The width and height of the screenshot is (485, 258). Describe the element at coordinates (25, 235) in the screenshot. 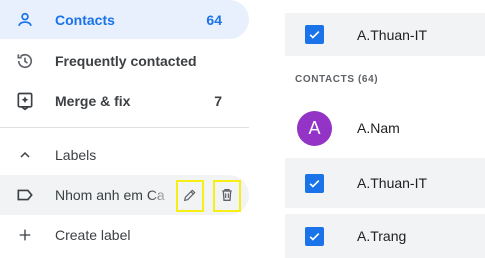

I see `plus-icon` at that location.